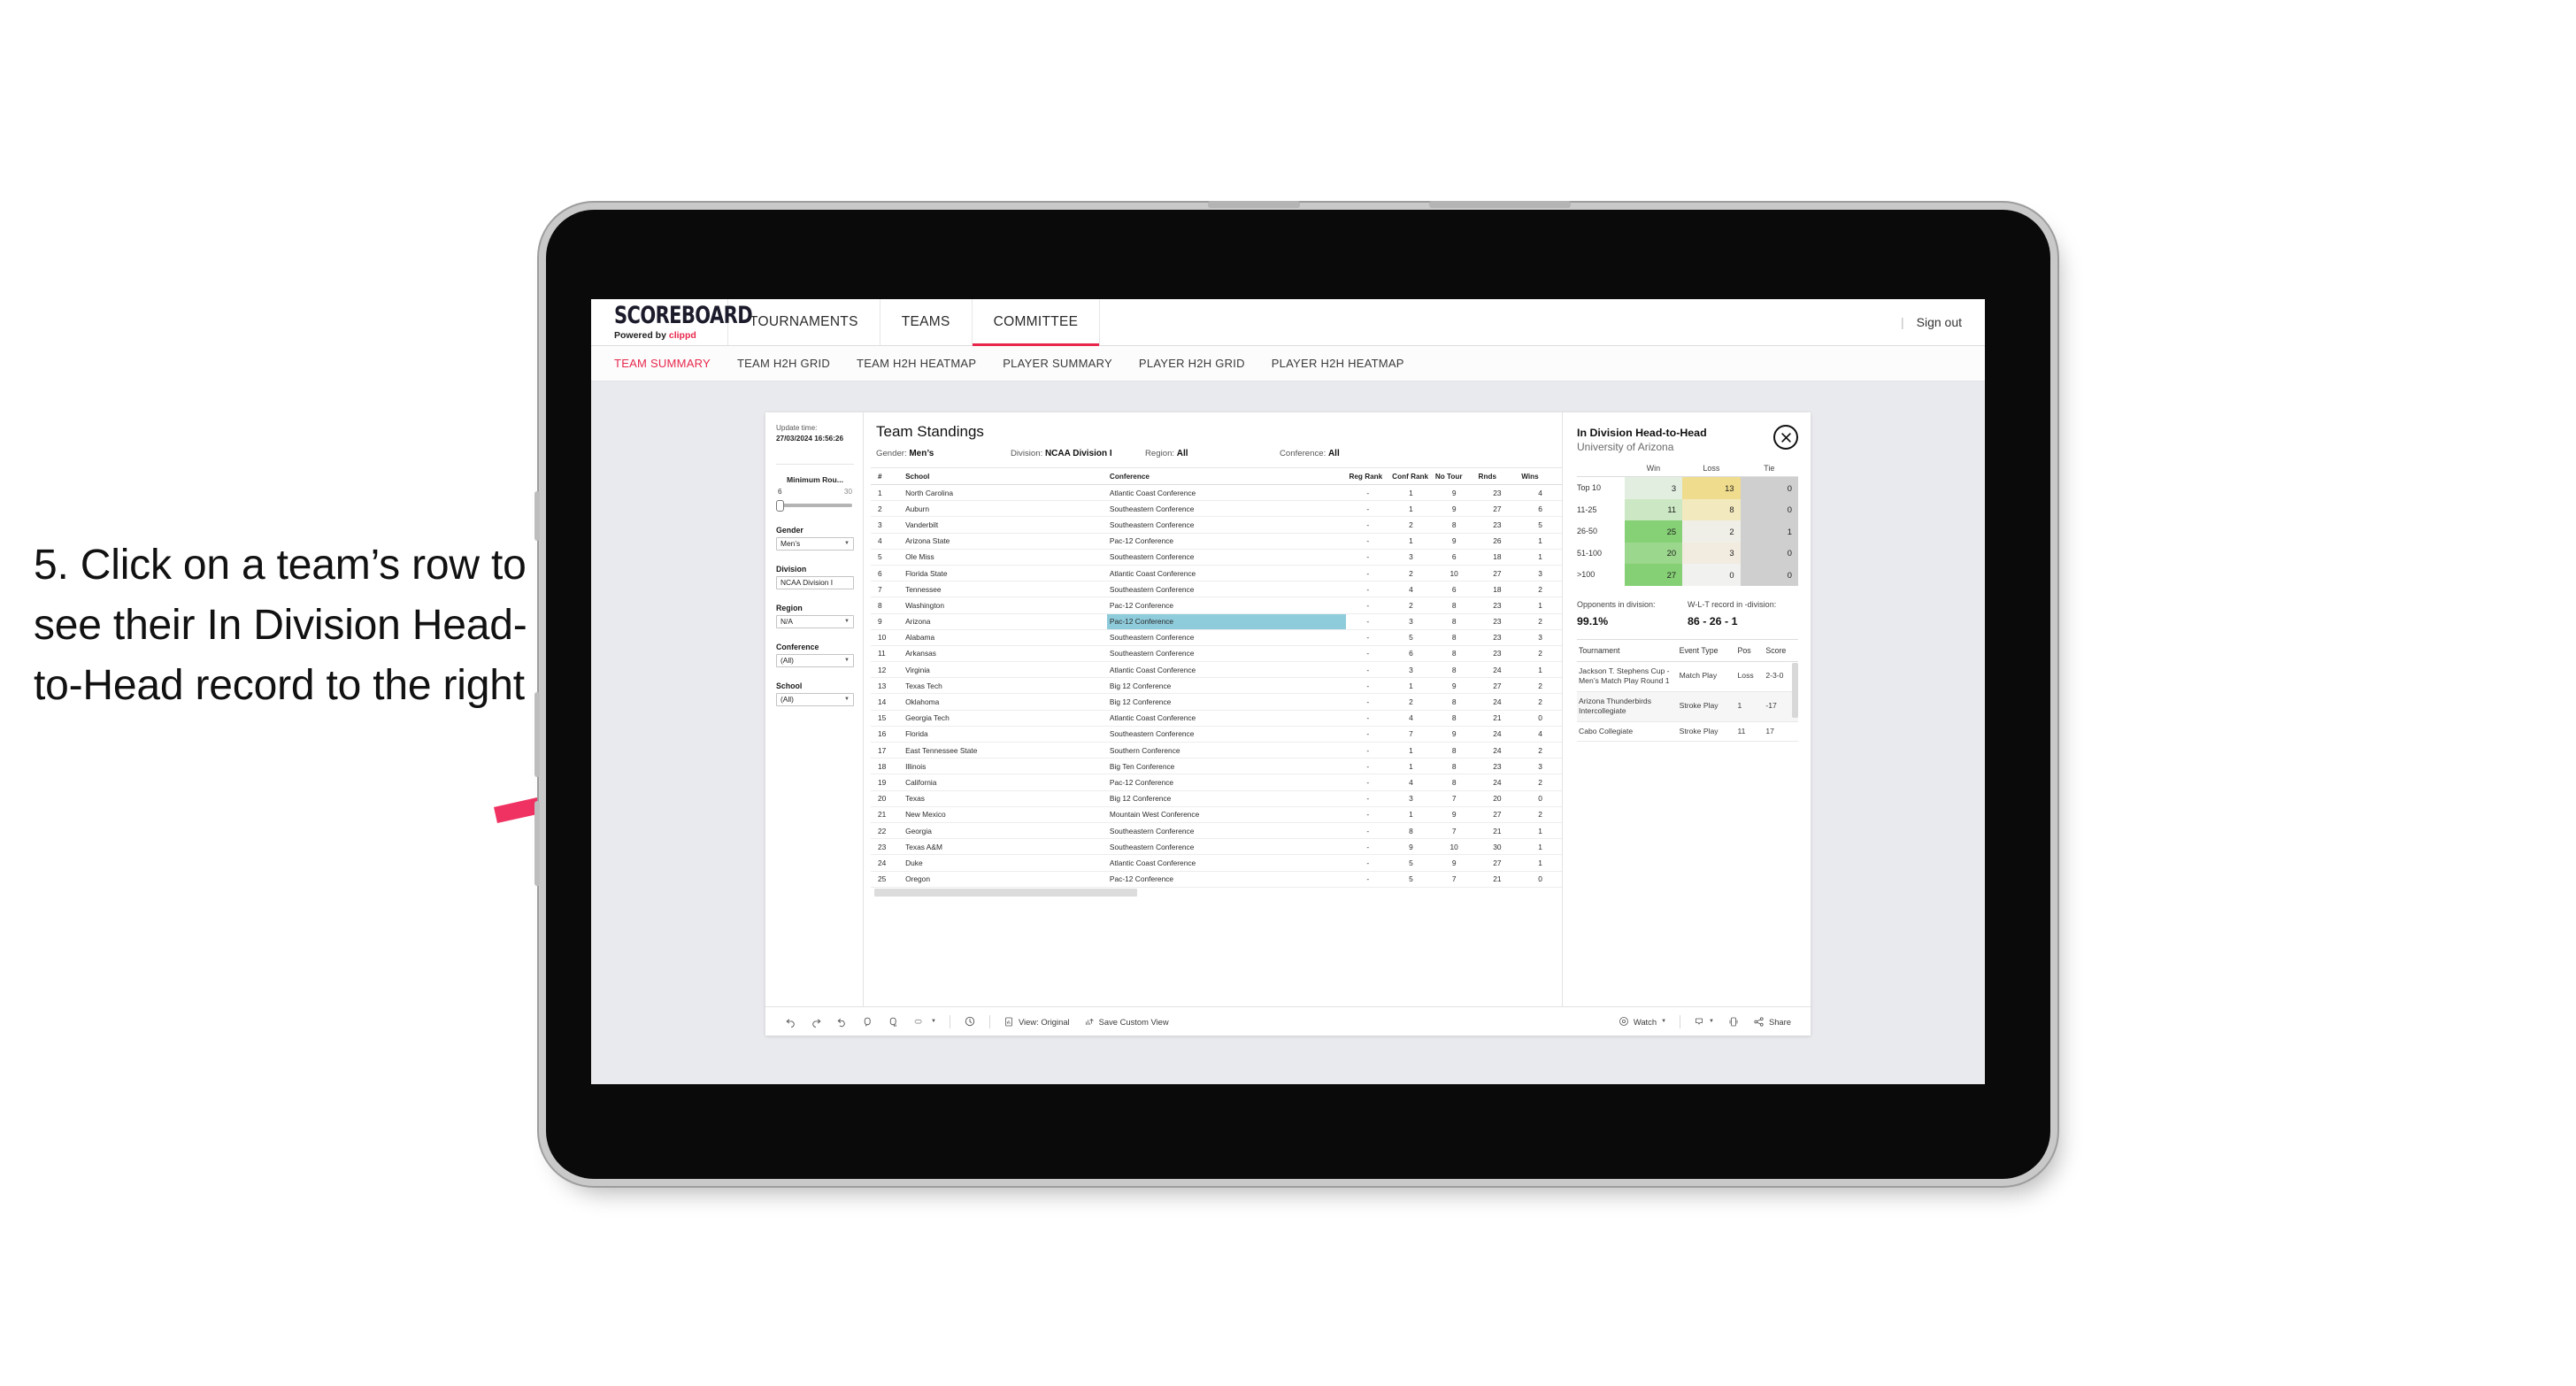 The width and height of the screenshot is (2576, 1386). What do you see at coordinates (815, 544) in the screenshot?
I see `filter-gender-select: Men’s ▼` at bounding box center [815, 544].